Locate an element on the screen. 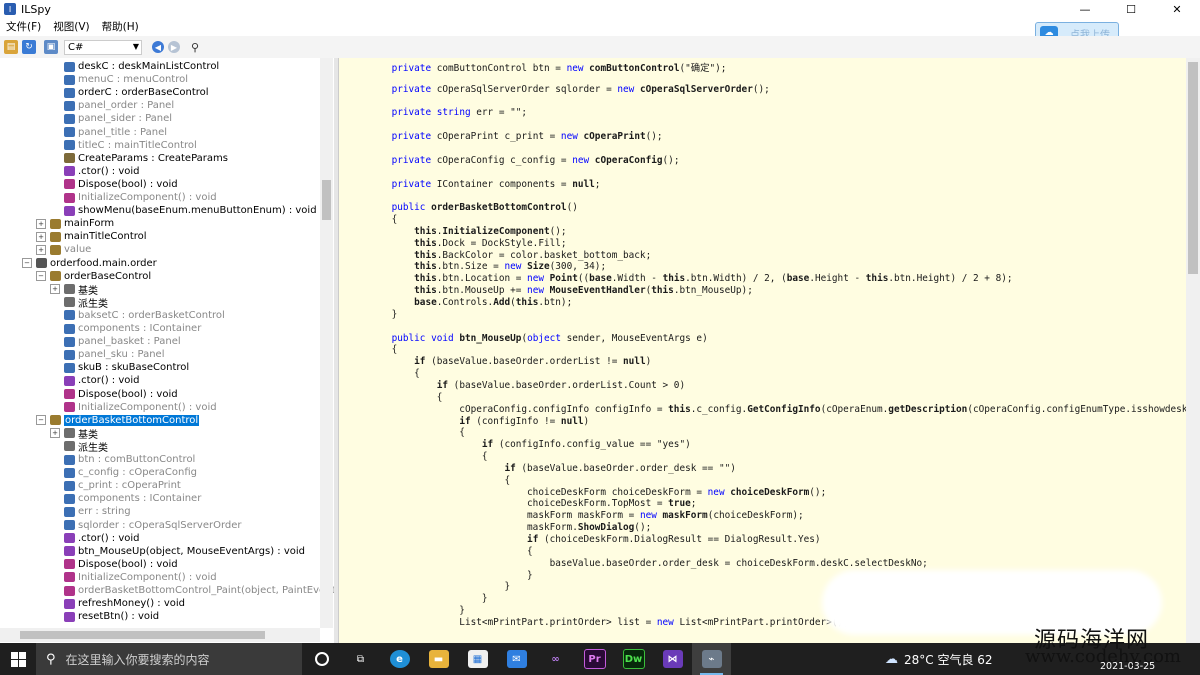 Image resolution: width=1200 pixels, height=675 pixels. code-token: Point is located at coordinates (563, 279).